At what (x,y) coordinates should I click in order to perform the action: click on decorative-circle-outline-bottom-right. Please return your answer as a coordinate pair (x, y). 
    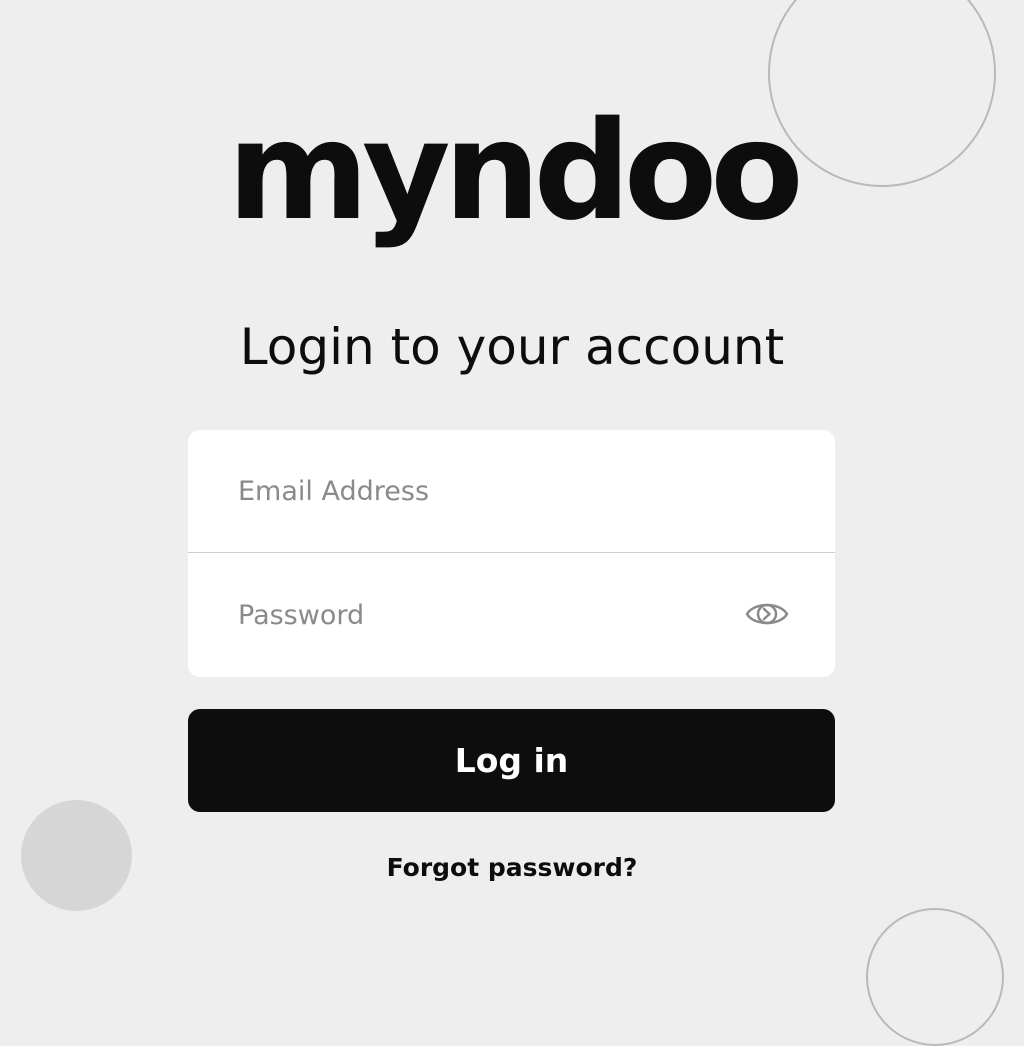
    Looking at the image, I should click on (935, 977).